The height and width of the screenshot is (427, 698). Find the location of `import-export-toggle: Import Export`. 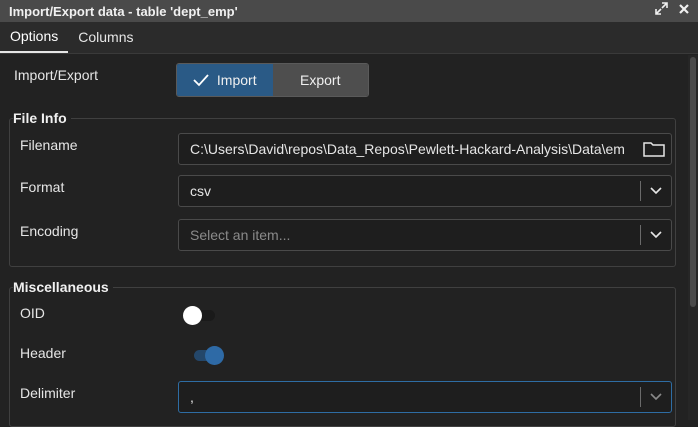

import-export-toggle: Import Export is located at coordinates (272, 80).